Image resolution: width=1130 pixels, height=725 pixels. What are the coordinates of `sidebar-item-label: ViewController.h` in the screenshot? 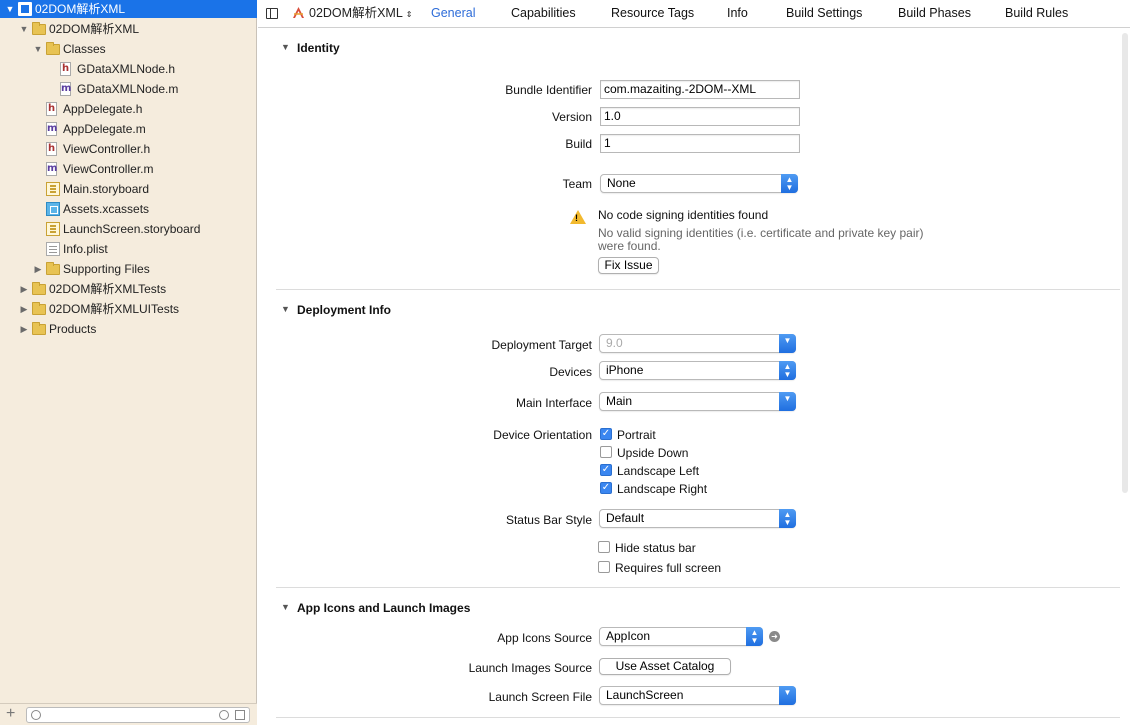 It's located at (107, 149).